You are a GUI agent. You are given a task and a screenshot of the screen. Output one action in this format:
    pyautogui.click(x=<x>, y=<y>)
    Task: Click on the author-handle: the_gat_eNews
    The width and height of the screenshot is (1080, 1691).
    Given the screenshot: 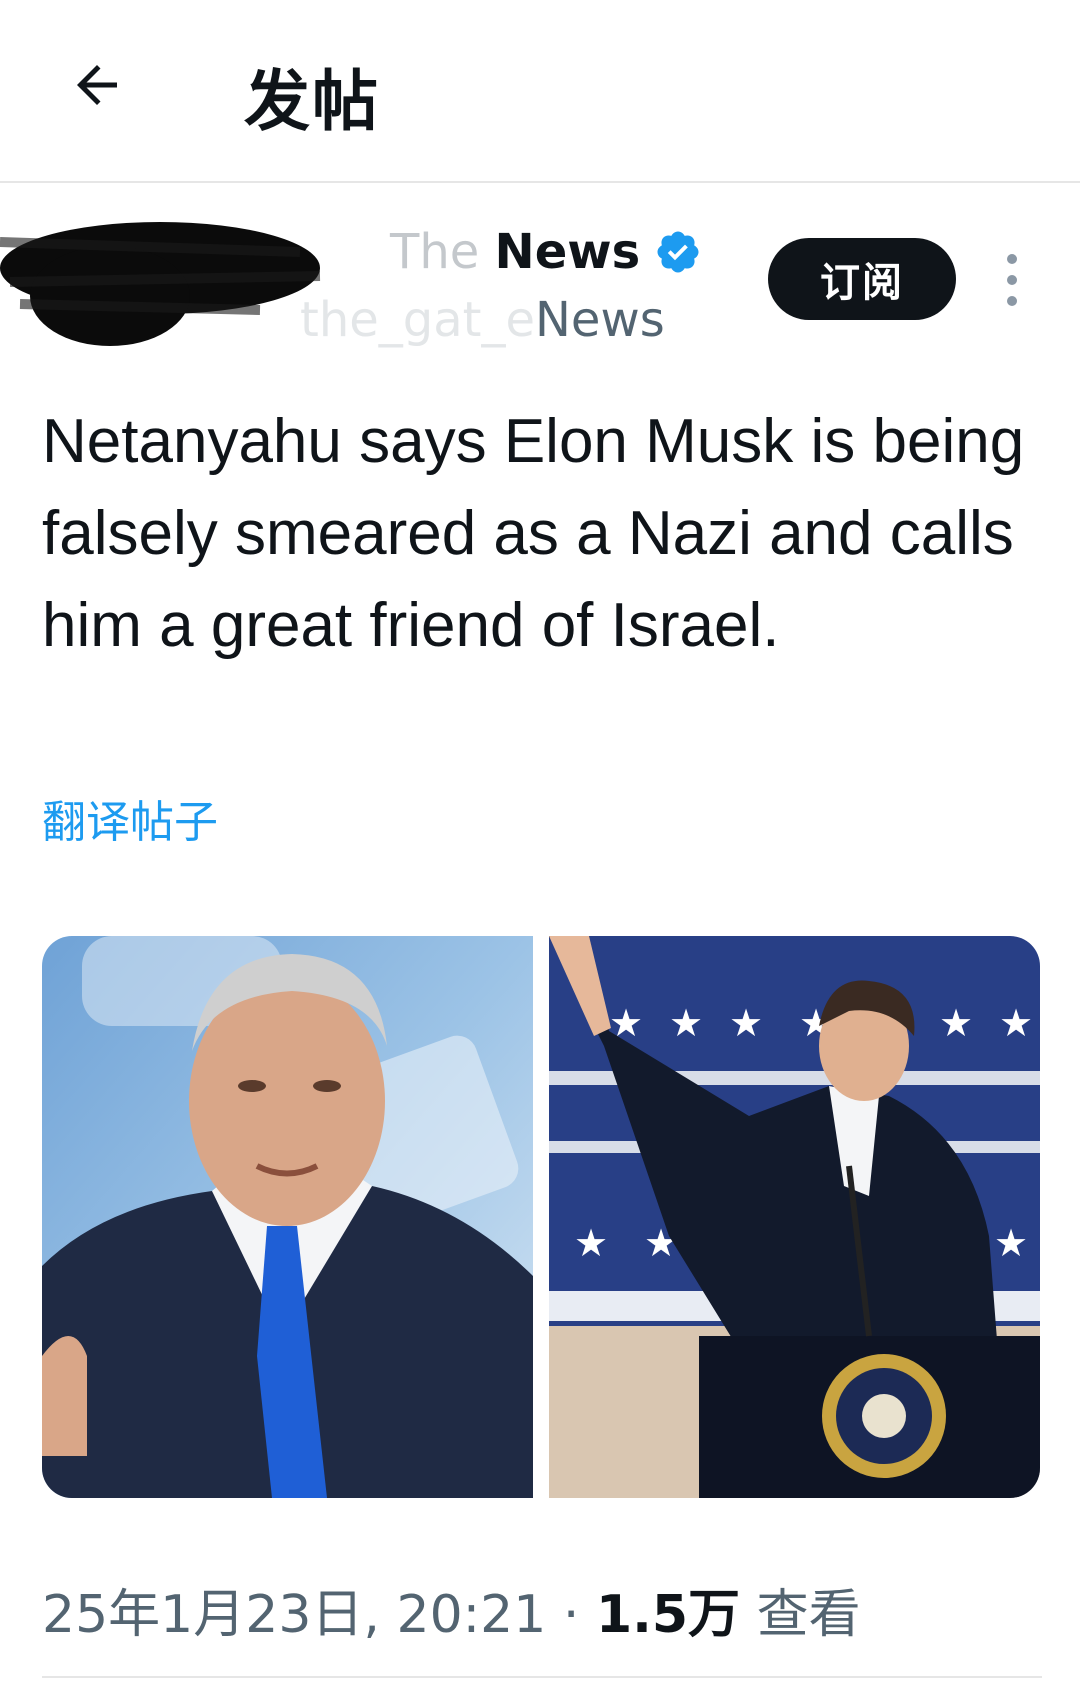 What is the action you would take?
    pyautogui.click(x=482, y=320)
    